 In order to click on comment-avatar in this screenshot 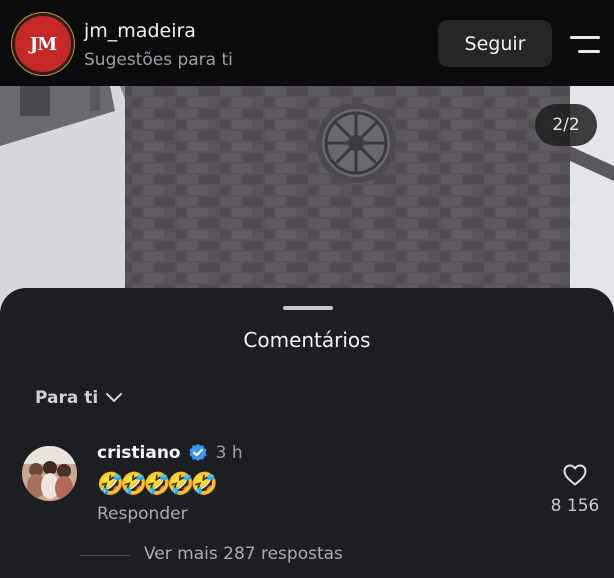, I will do `click(49, 473)`.